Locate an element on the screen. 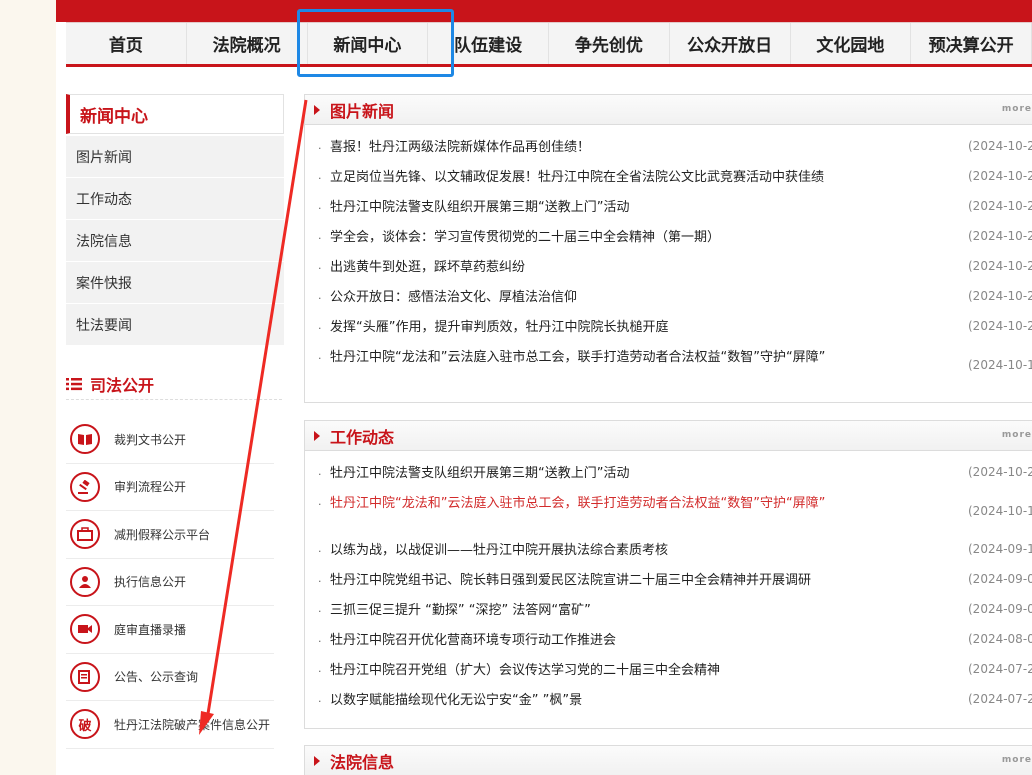 This screenshot has width=1032, height=775. news-item: · 以练为战，以战促训——牡丹江中院开展执法综合素质考核 (2024-09-1 is located at coordinates (668, 551).